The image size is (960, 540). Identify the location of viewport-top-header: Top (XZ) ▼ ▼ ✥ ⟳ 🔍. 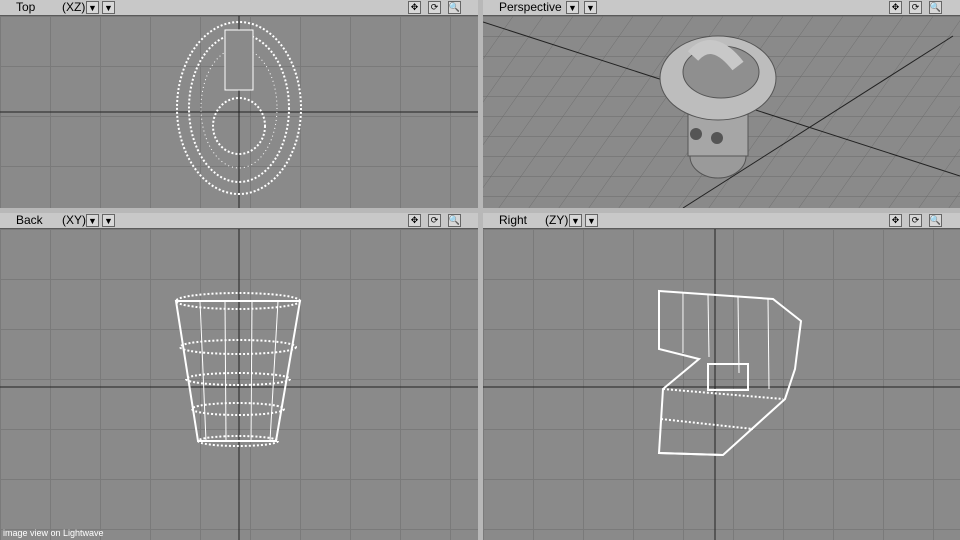
(239, 8).